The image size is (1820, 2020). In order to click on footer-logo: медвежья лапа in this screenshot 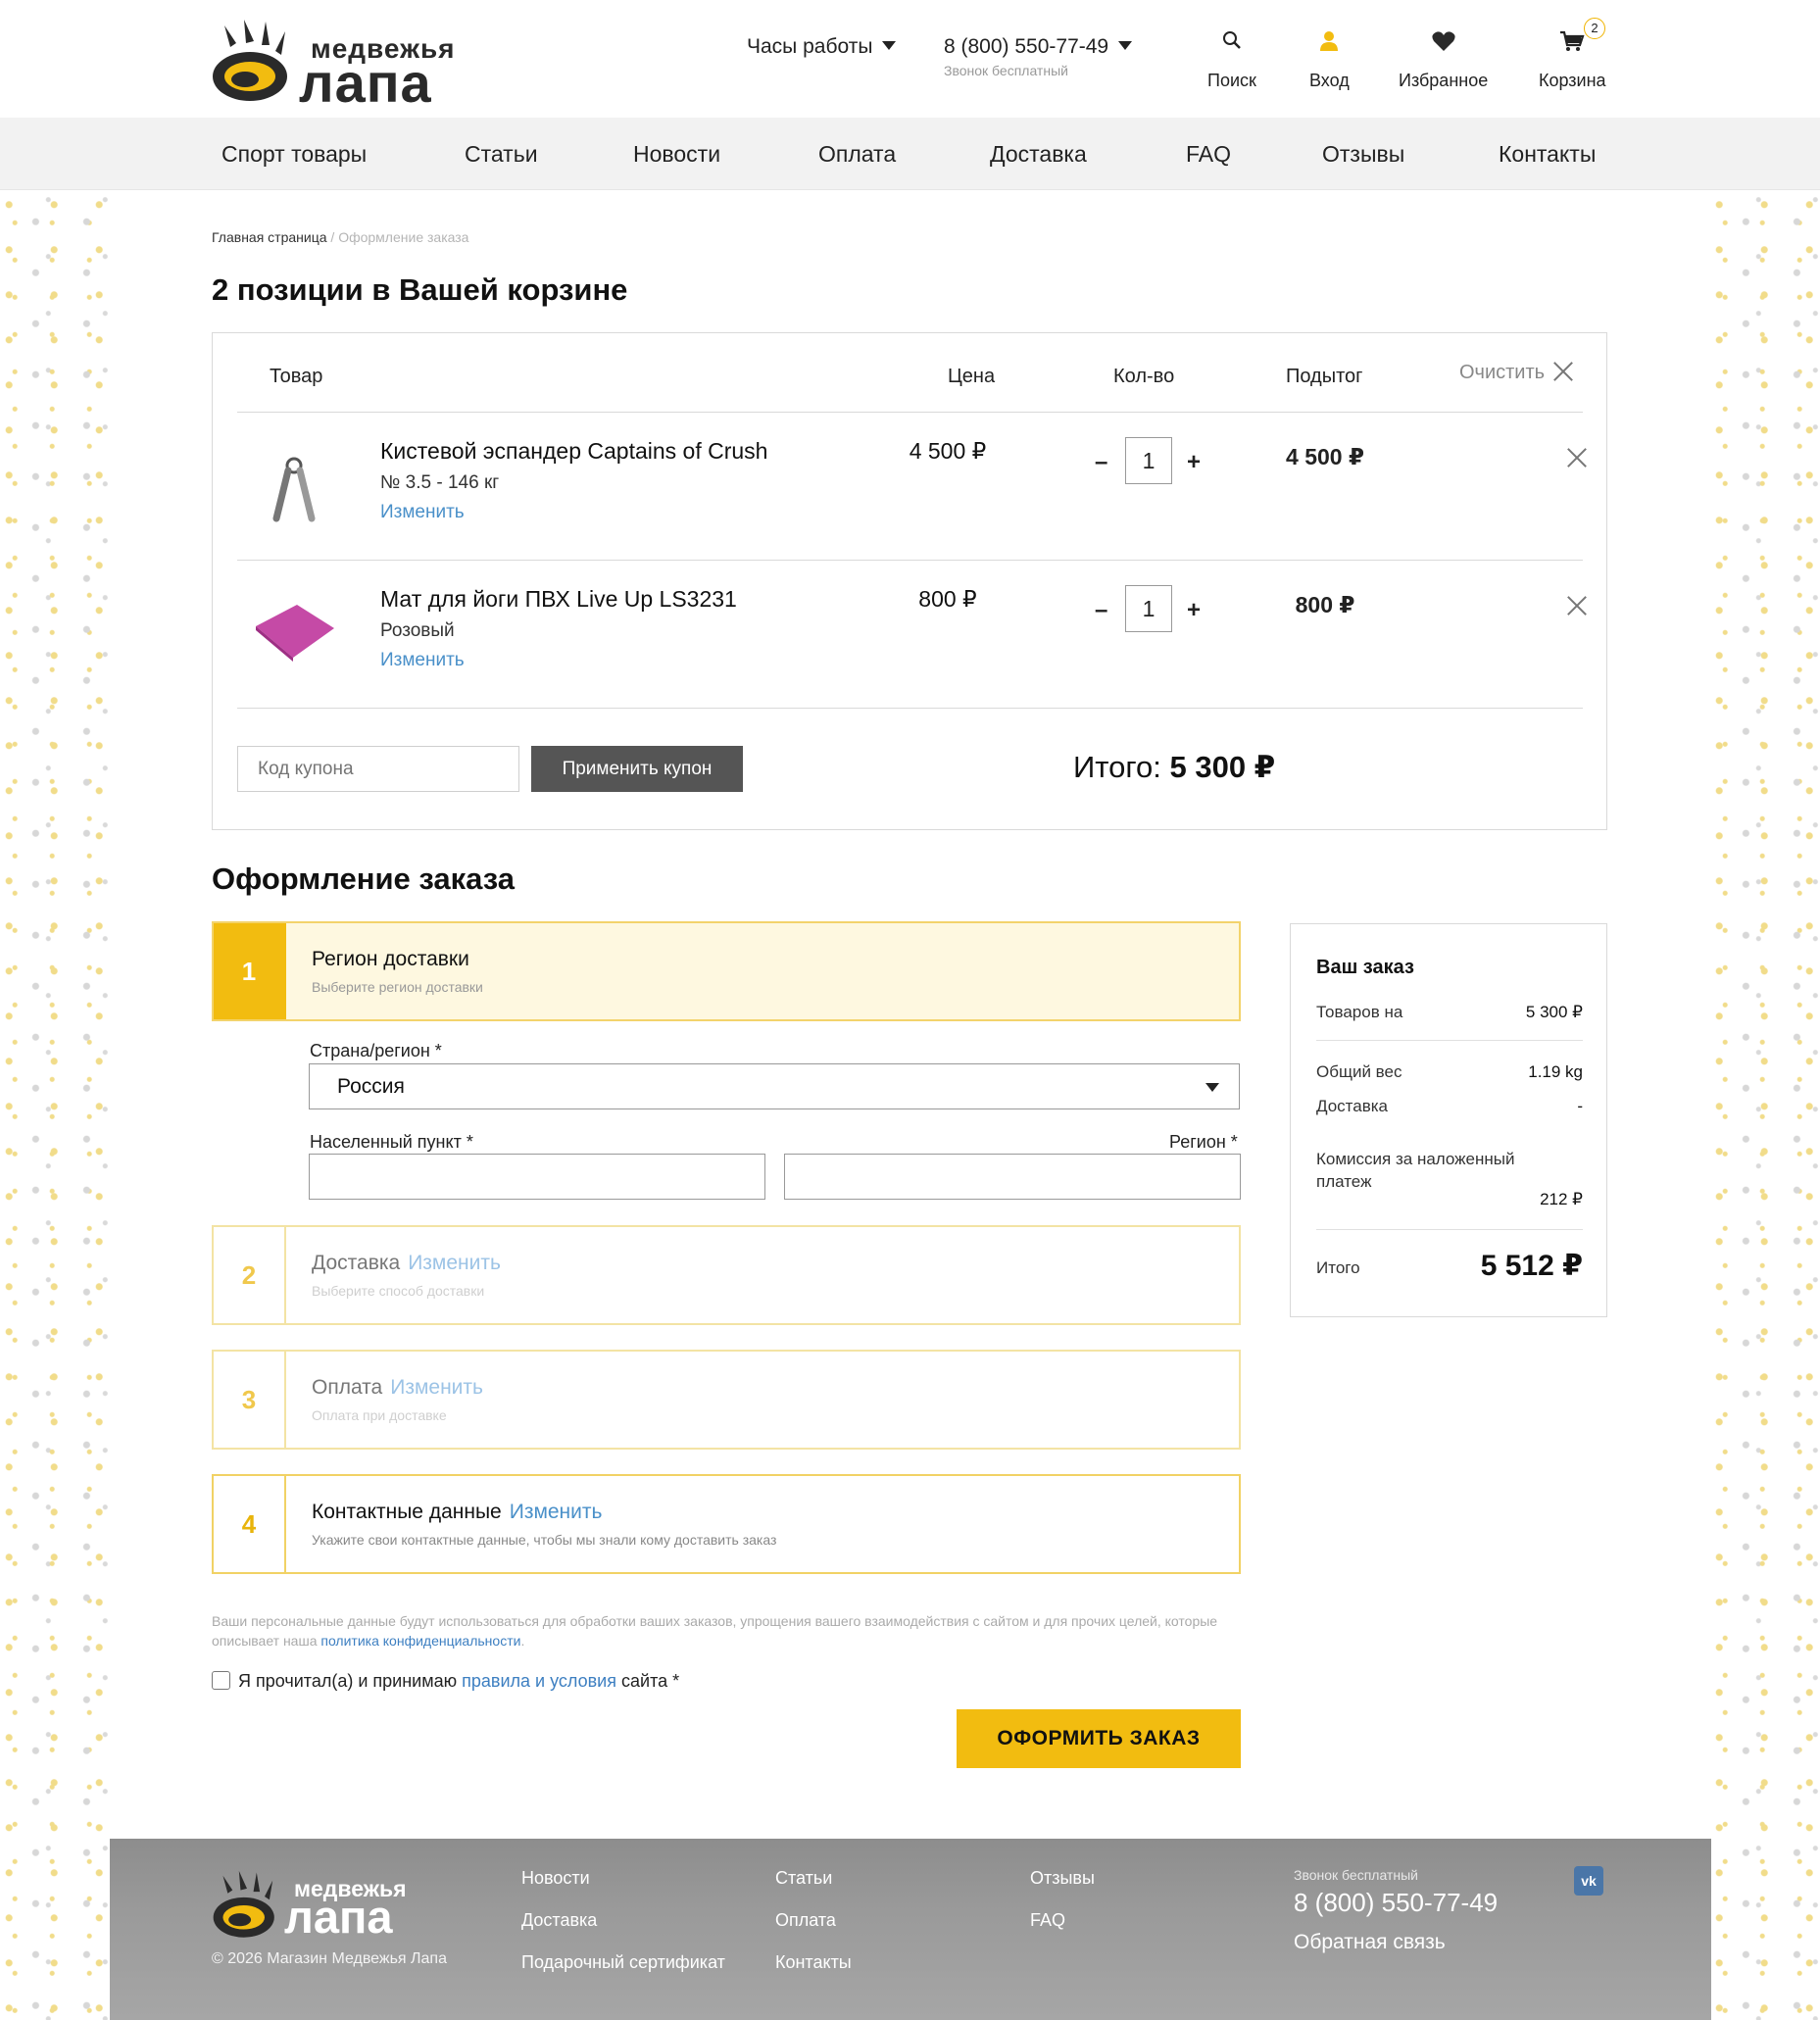, I will do `click(319, 1905)`.